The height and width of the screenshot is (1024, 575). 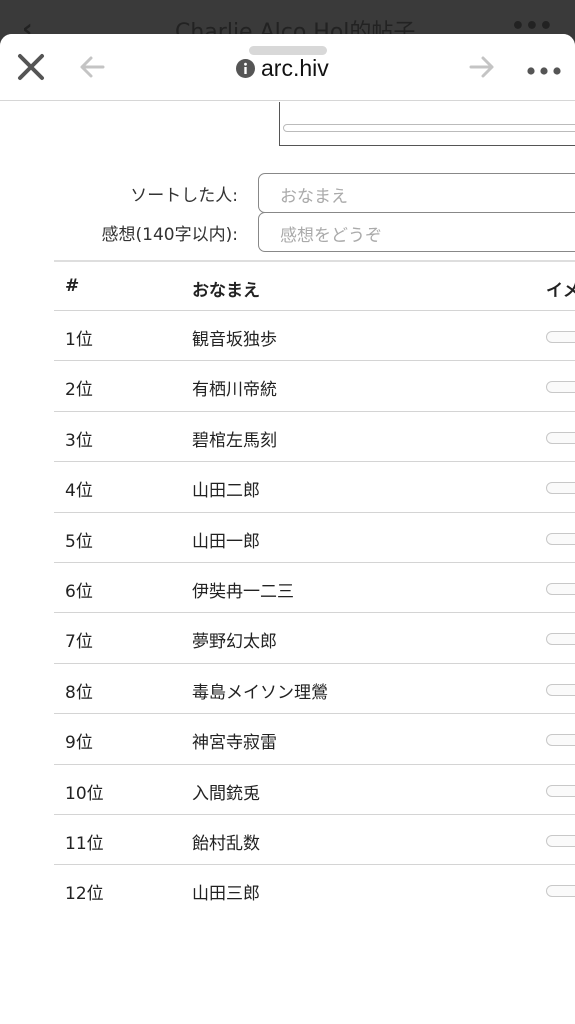 I want to click on name-cell: 碧棺左馬刻, so click(x=234, y=440).